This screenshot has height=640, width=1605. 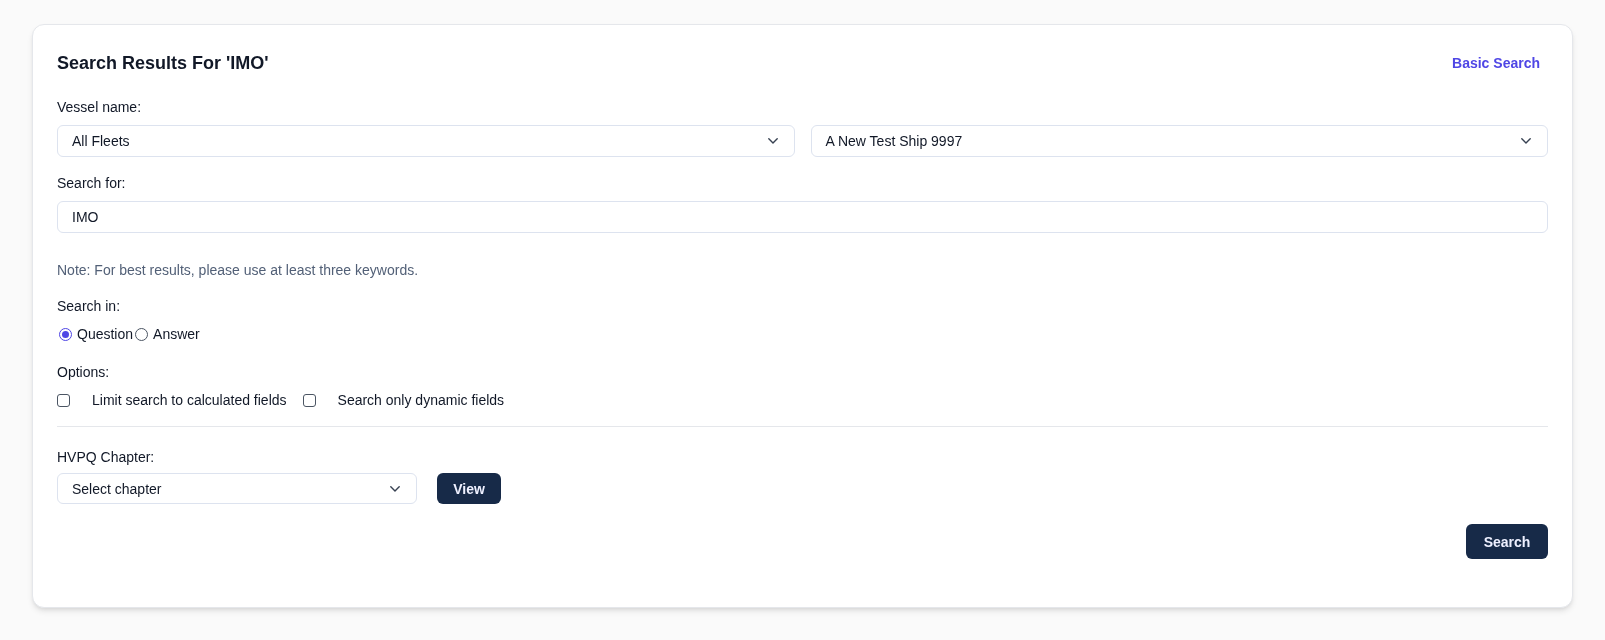 I want to click on search-button: Search, so click(x=1507, y=541).